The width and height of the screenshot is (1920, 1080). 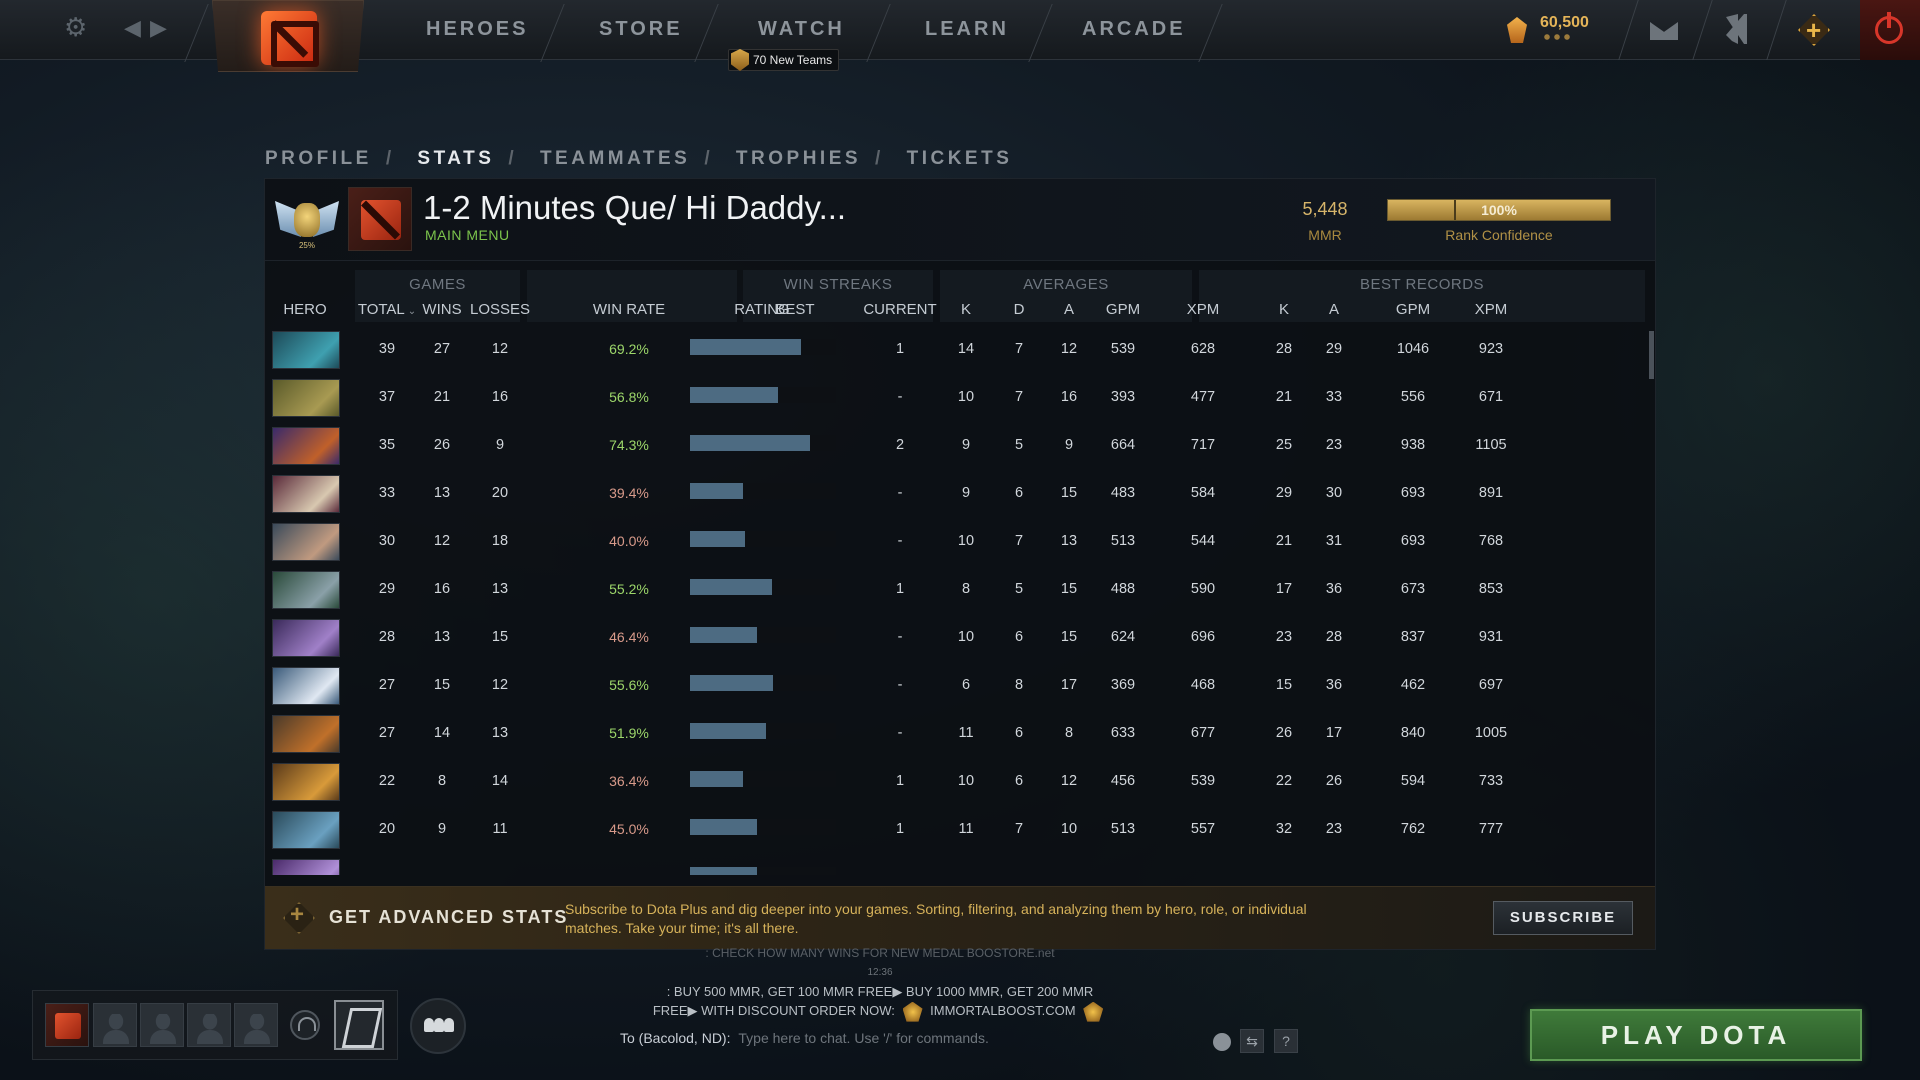 What do you see at coordinates (795, 309) in the screenshot?
I see `col-best-streak: BEST` at bounding box center [795, 309].